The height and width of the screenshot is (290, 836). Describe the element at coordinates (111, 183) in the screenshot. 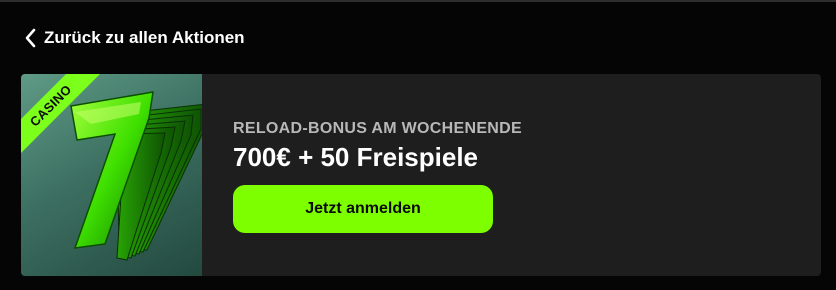

I see `slot-seven-icon` at that location.